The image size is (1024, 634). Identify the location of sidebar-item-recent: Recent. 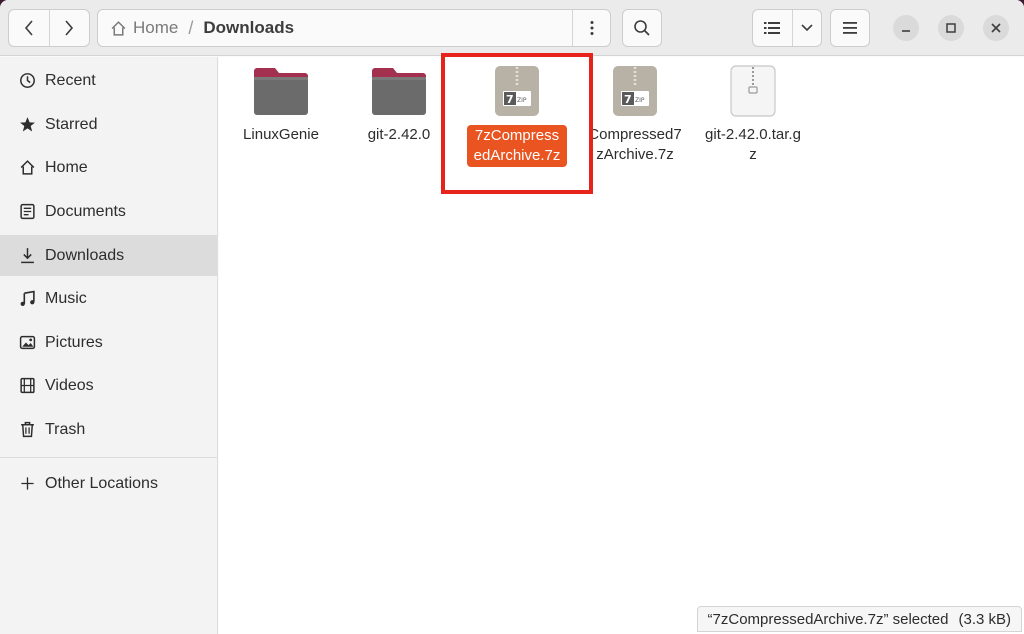
(108, 80).